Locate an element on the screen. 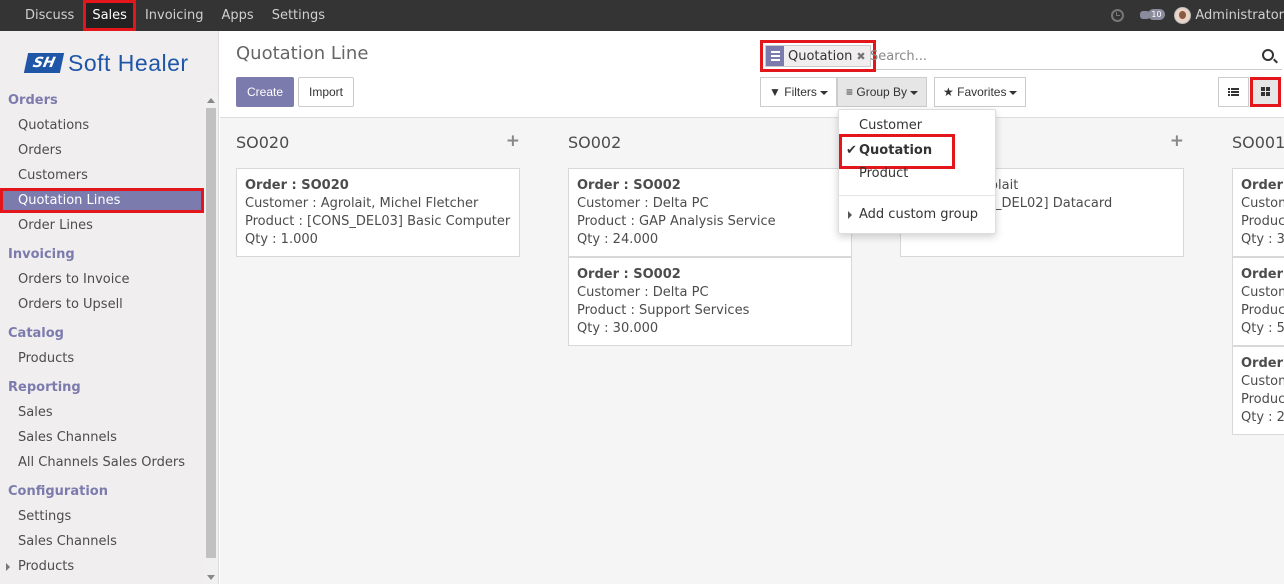 The height and width of the screenshot is (584, 1284). card-qty: Qty : 1.000 is located at coordinates (281, 239).